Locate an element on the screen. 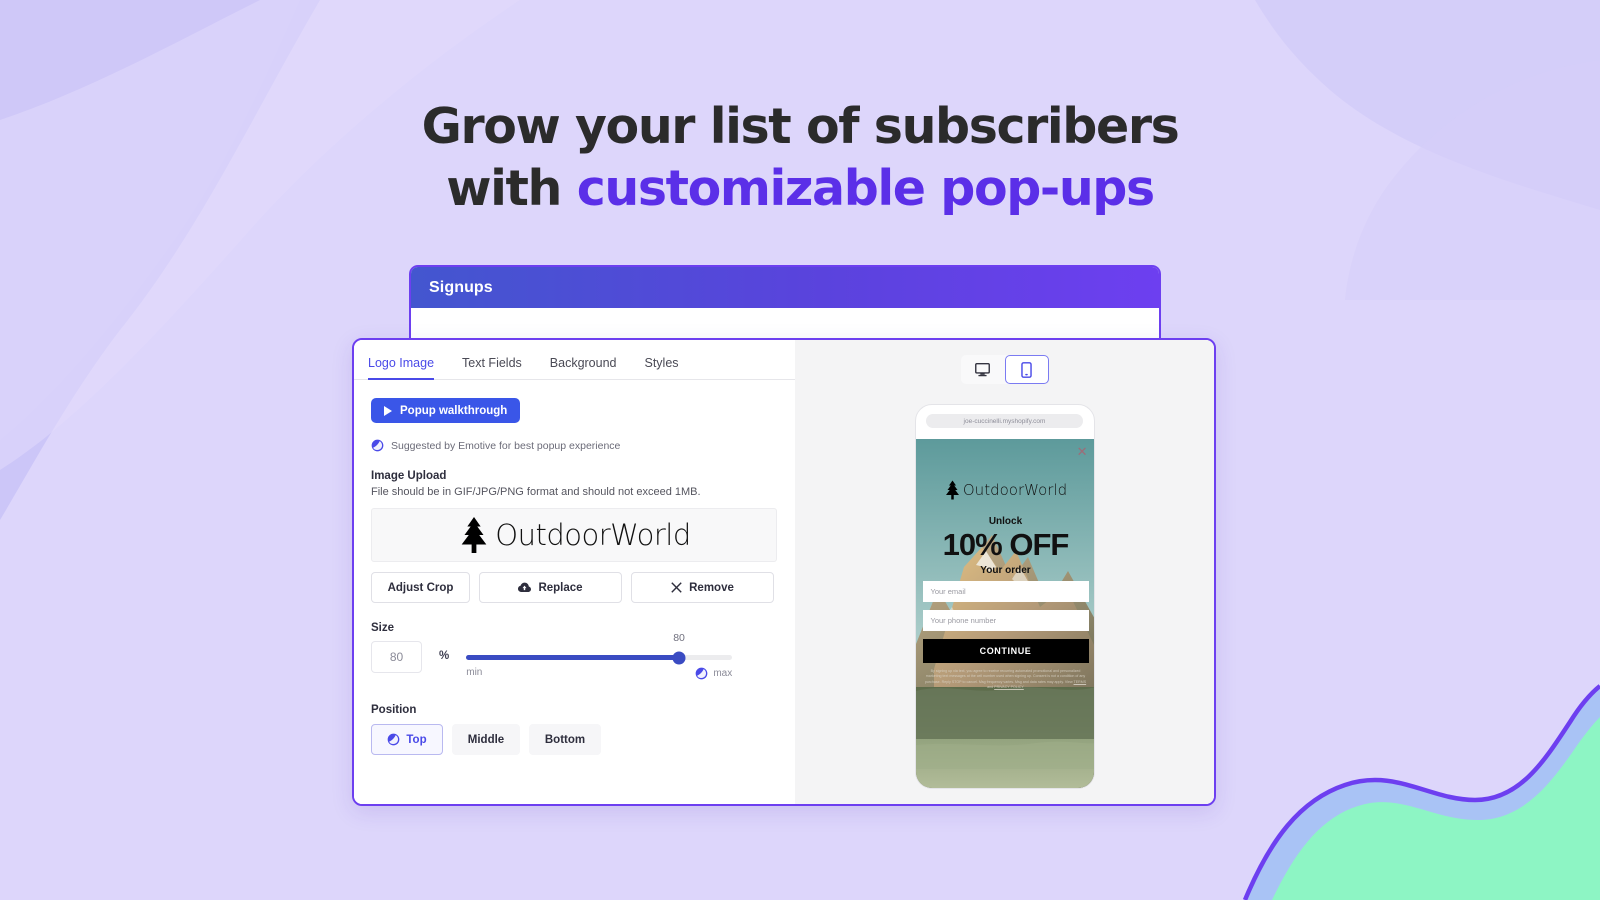  replace-image-button: Replace is located at coordinates (550, 587).